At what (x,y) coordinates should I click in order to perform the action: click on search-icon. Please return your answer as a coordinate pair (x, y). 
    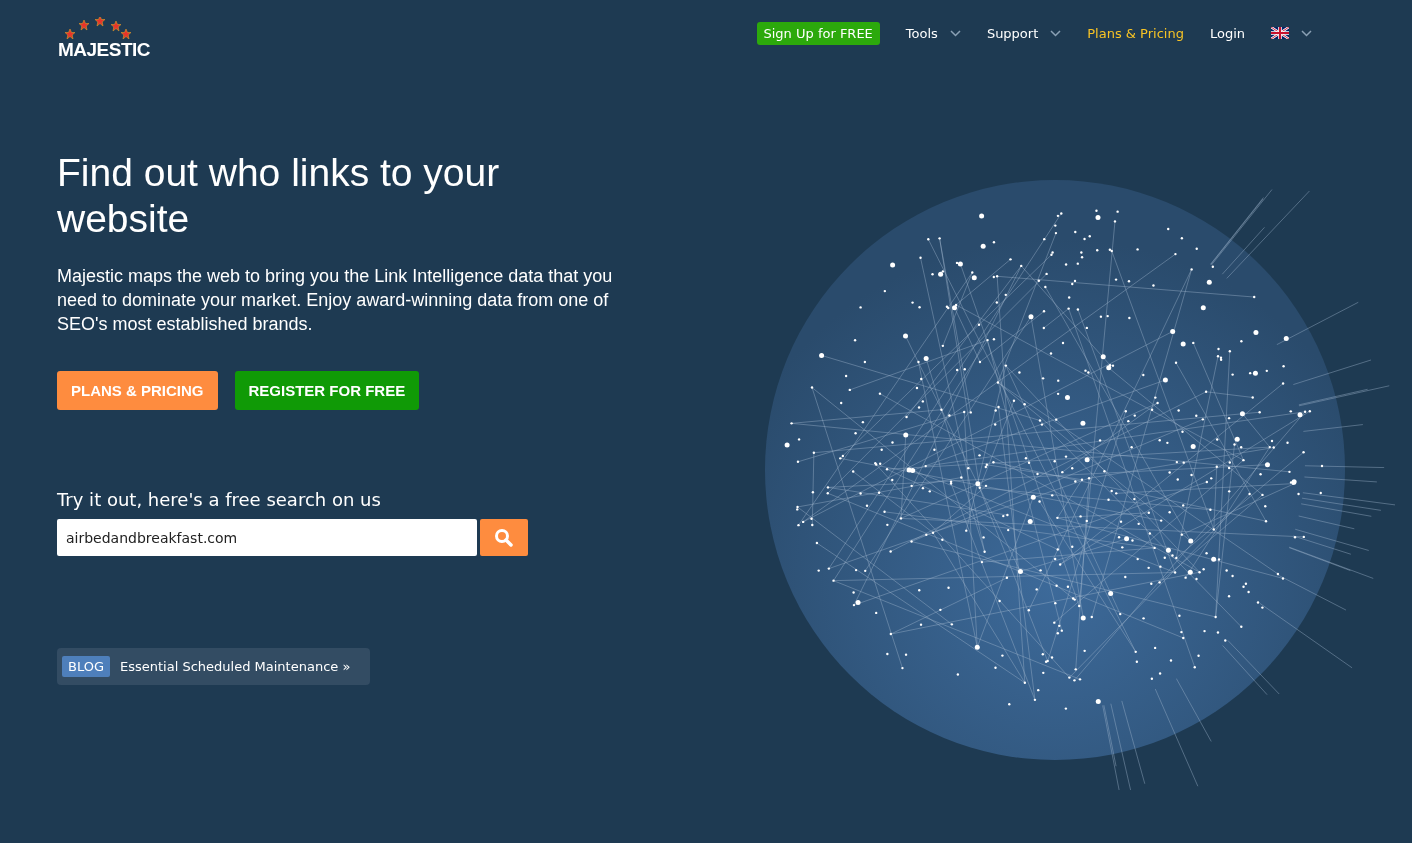
    Looking at the image, I should click on (504, 537).